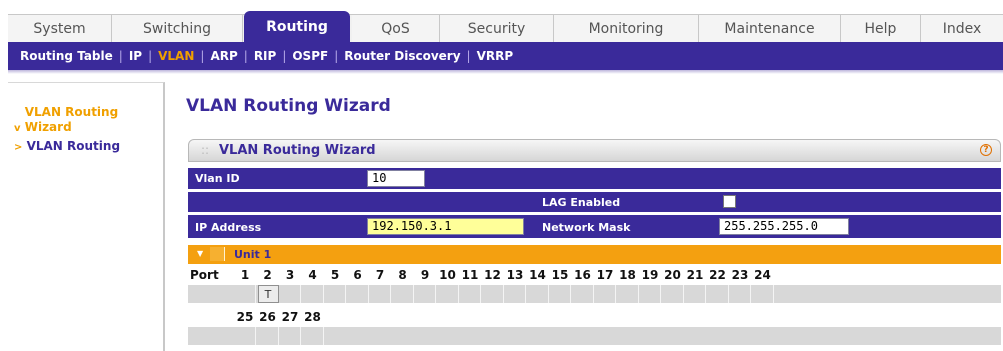 This screenshot has height=351, width=1003. I want to click on port-number-20: 20, so click(672, 275).